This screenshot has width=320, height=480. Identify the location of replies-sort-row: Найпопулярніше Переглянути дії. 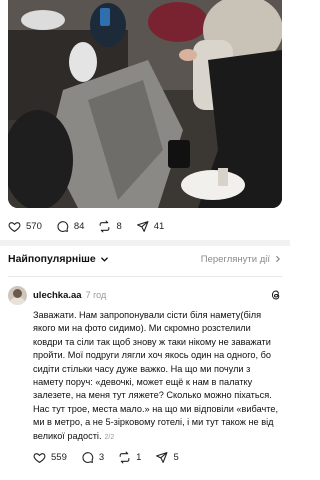
(145, 259).